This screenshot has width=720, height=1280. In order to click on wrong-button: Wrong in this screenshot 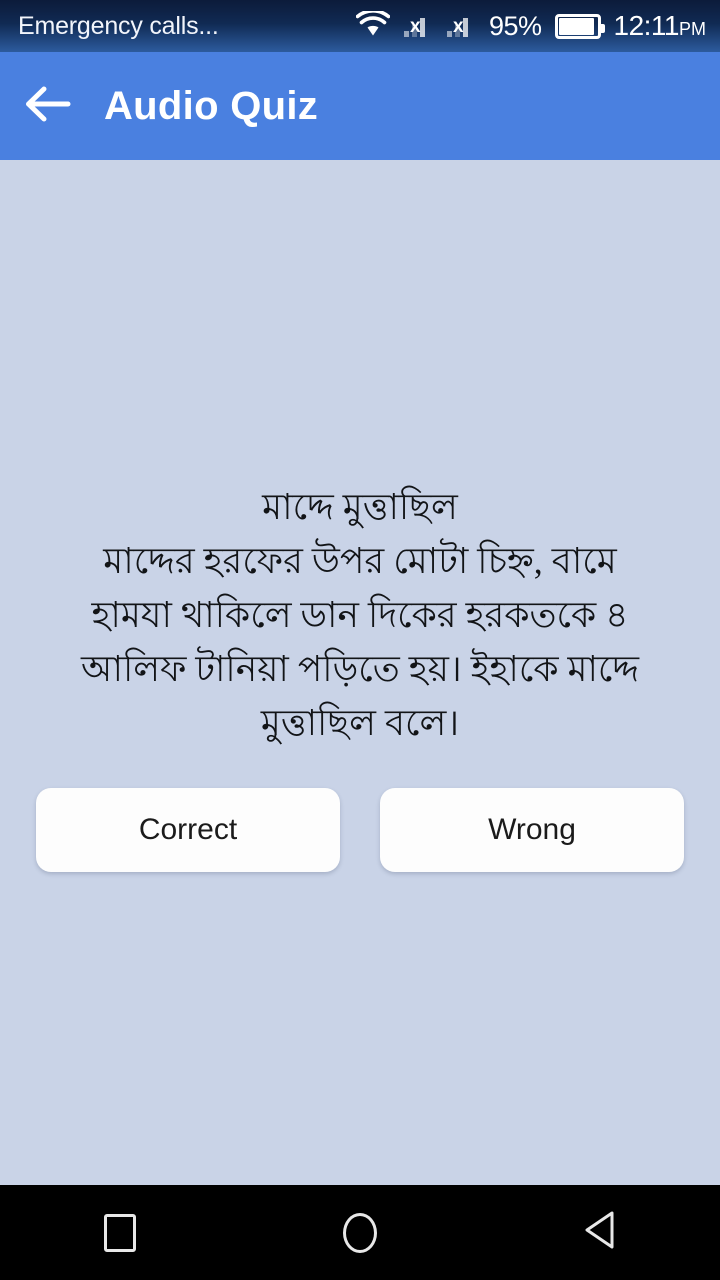, I will do `click(532, 830)`.